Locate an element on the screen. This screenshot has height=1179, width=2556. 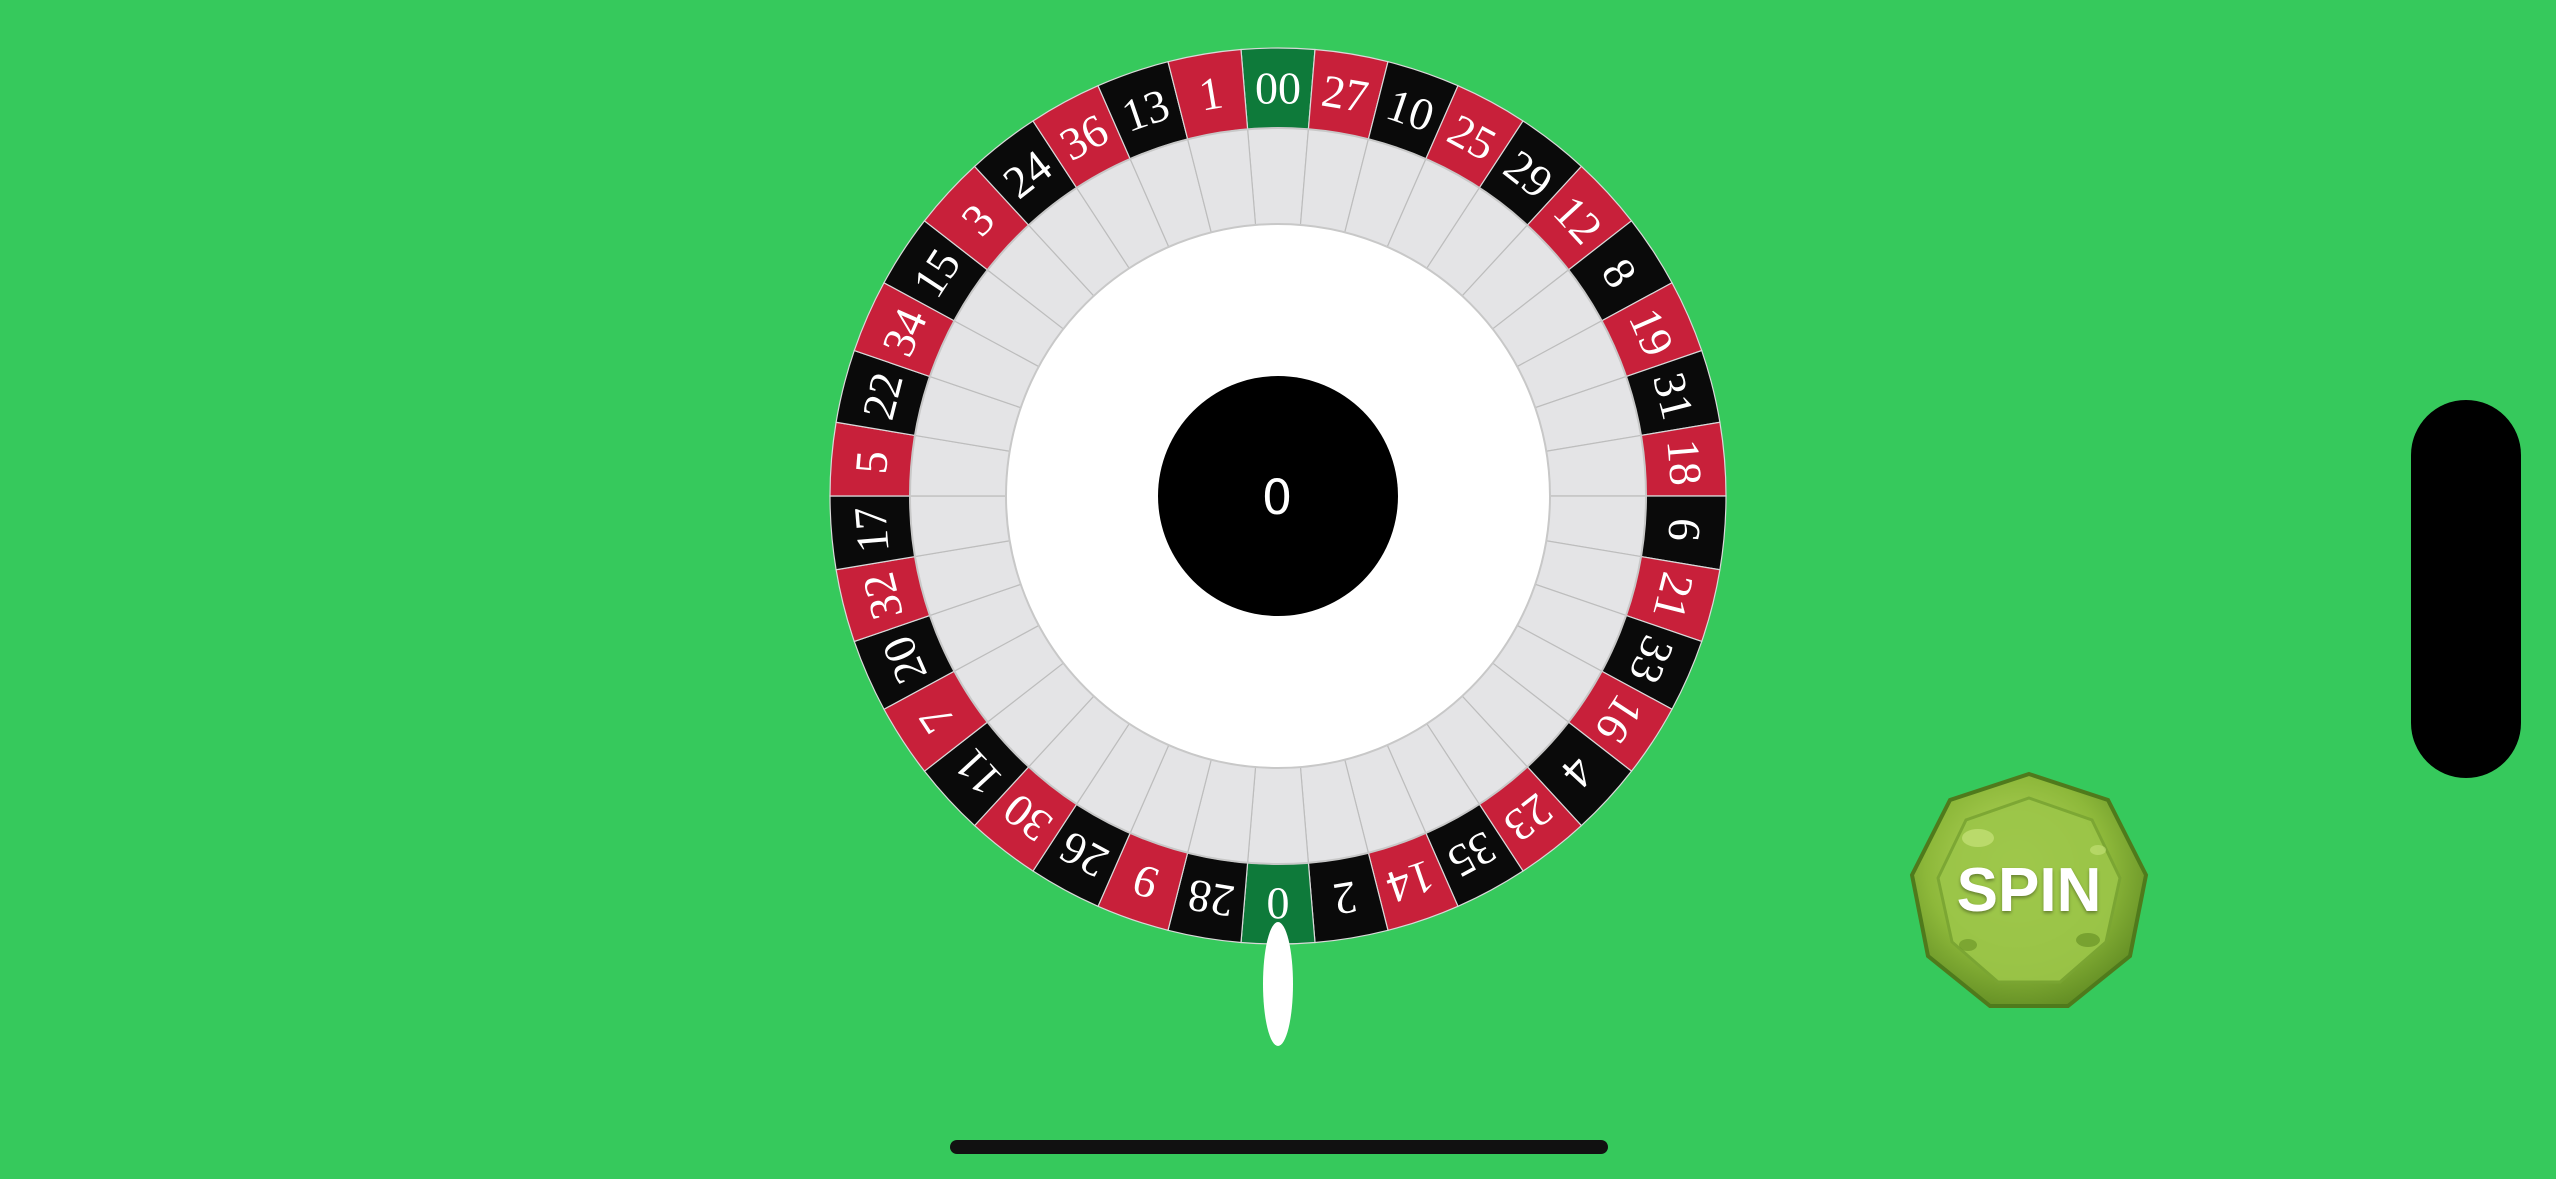
side-handle is located at coordinates (2466, 589).